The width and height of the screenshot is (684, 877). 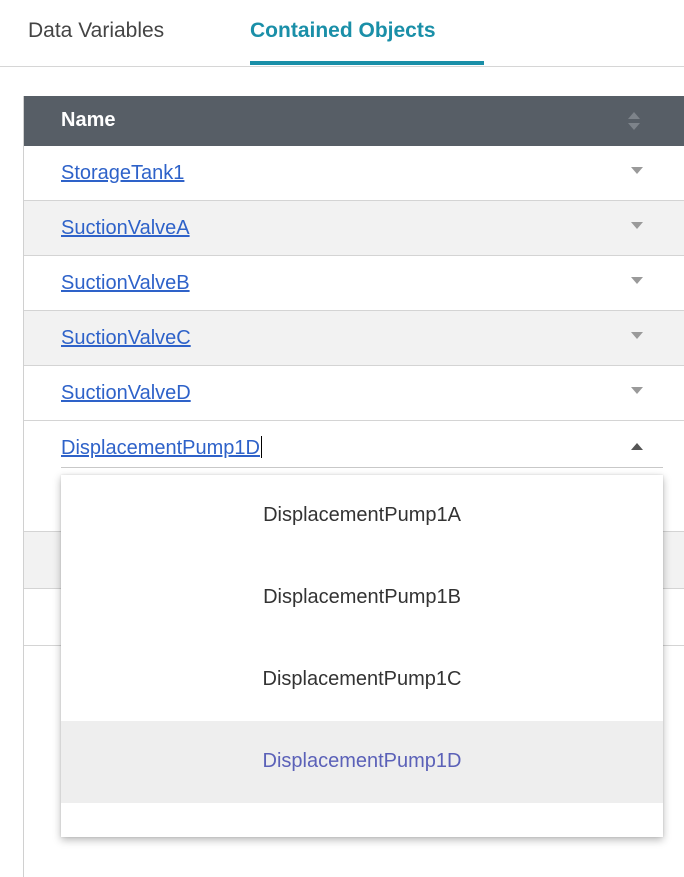 I want to click on table-row: SuctionValveD, so click(x=354, y=393).